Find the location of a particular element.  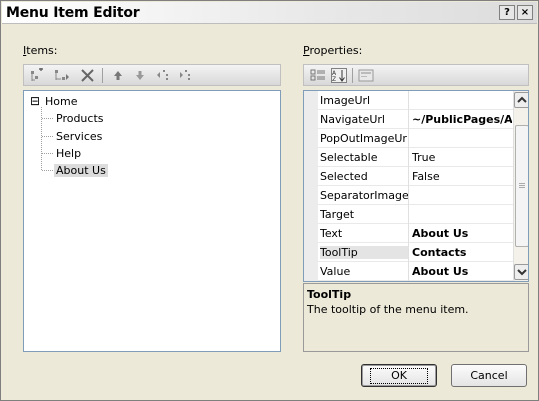

properties-label: Properties: is located at coordinates (332, 50).